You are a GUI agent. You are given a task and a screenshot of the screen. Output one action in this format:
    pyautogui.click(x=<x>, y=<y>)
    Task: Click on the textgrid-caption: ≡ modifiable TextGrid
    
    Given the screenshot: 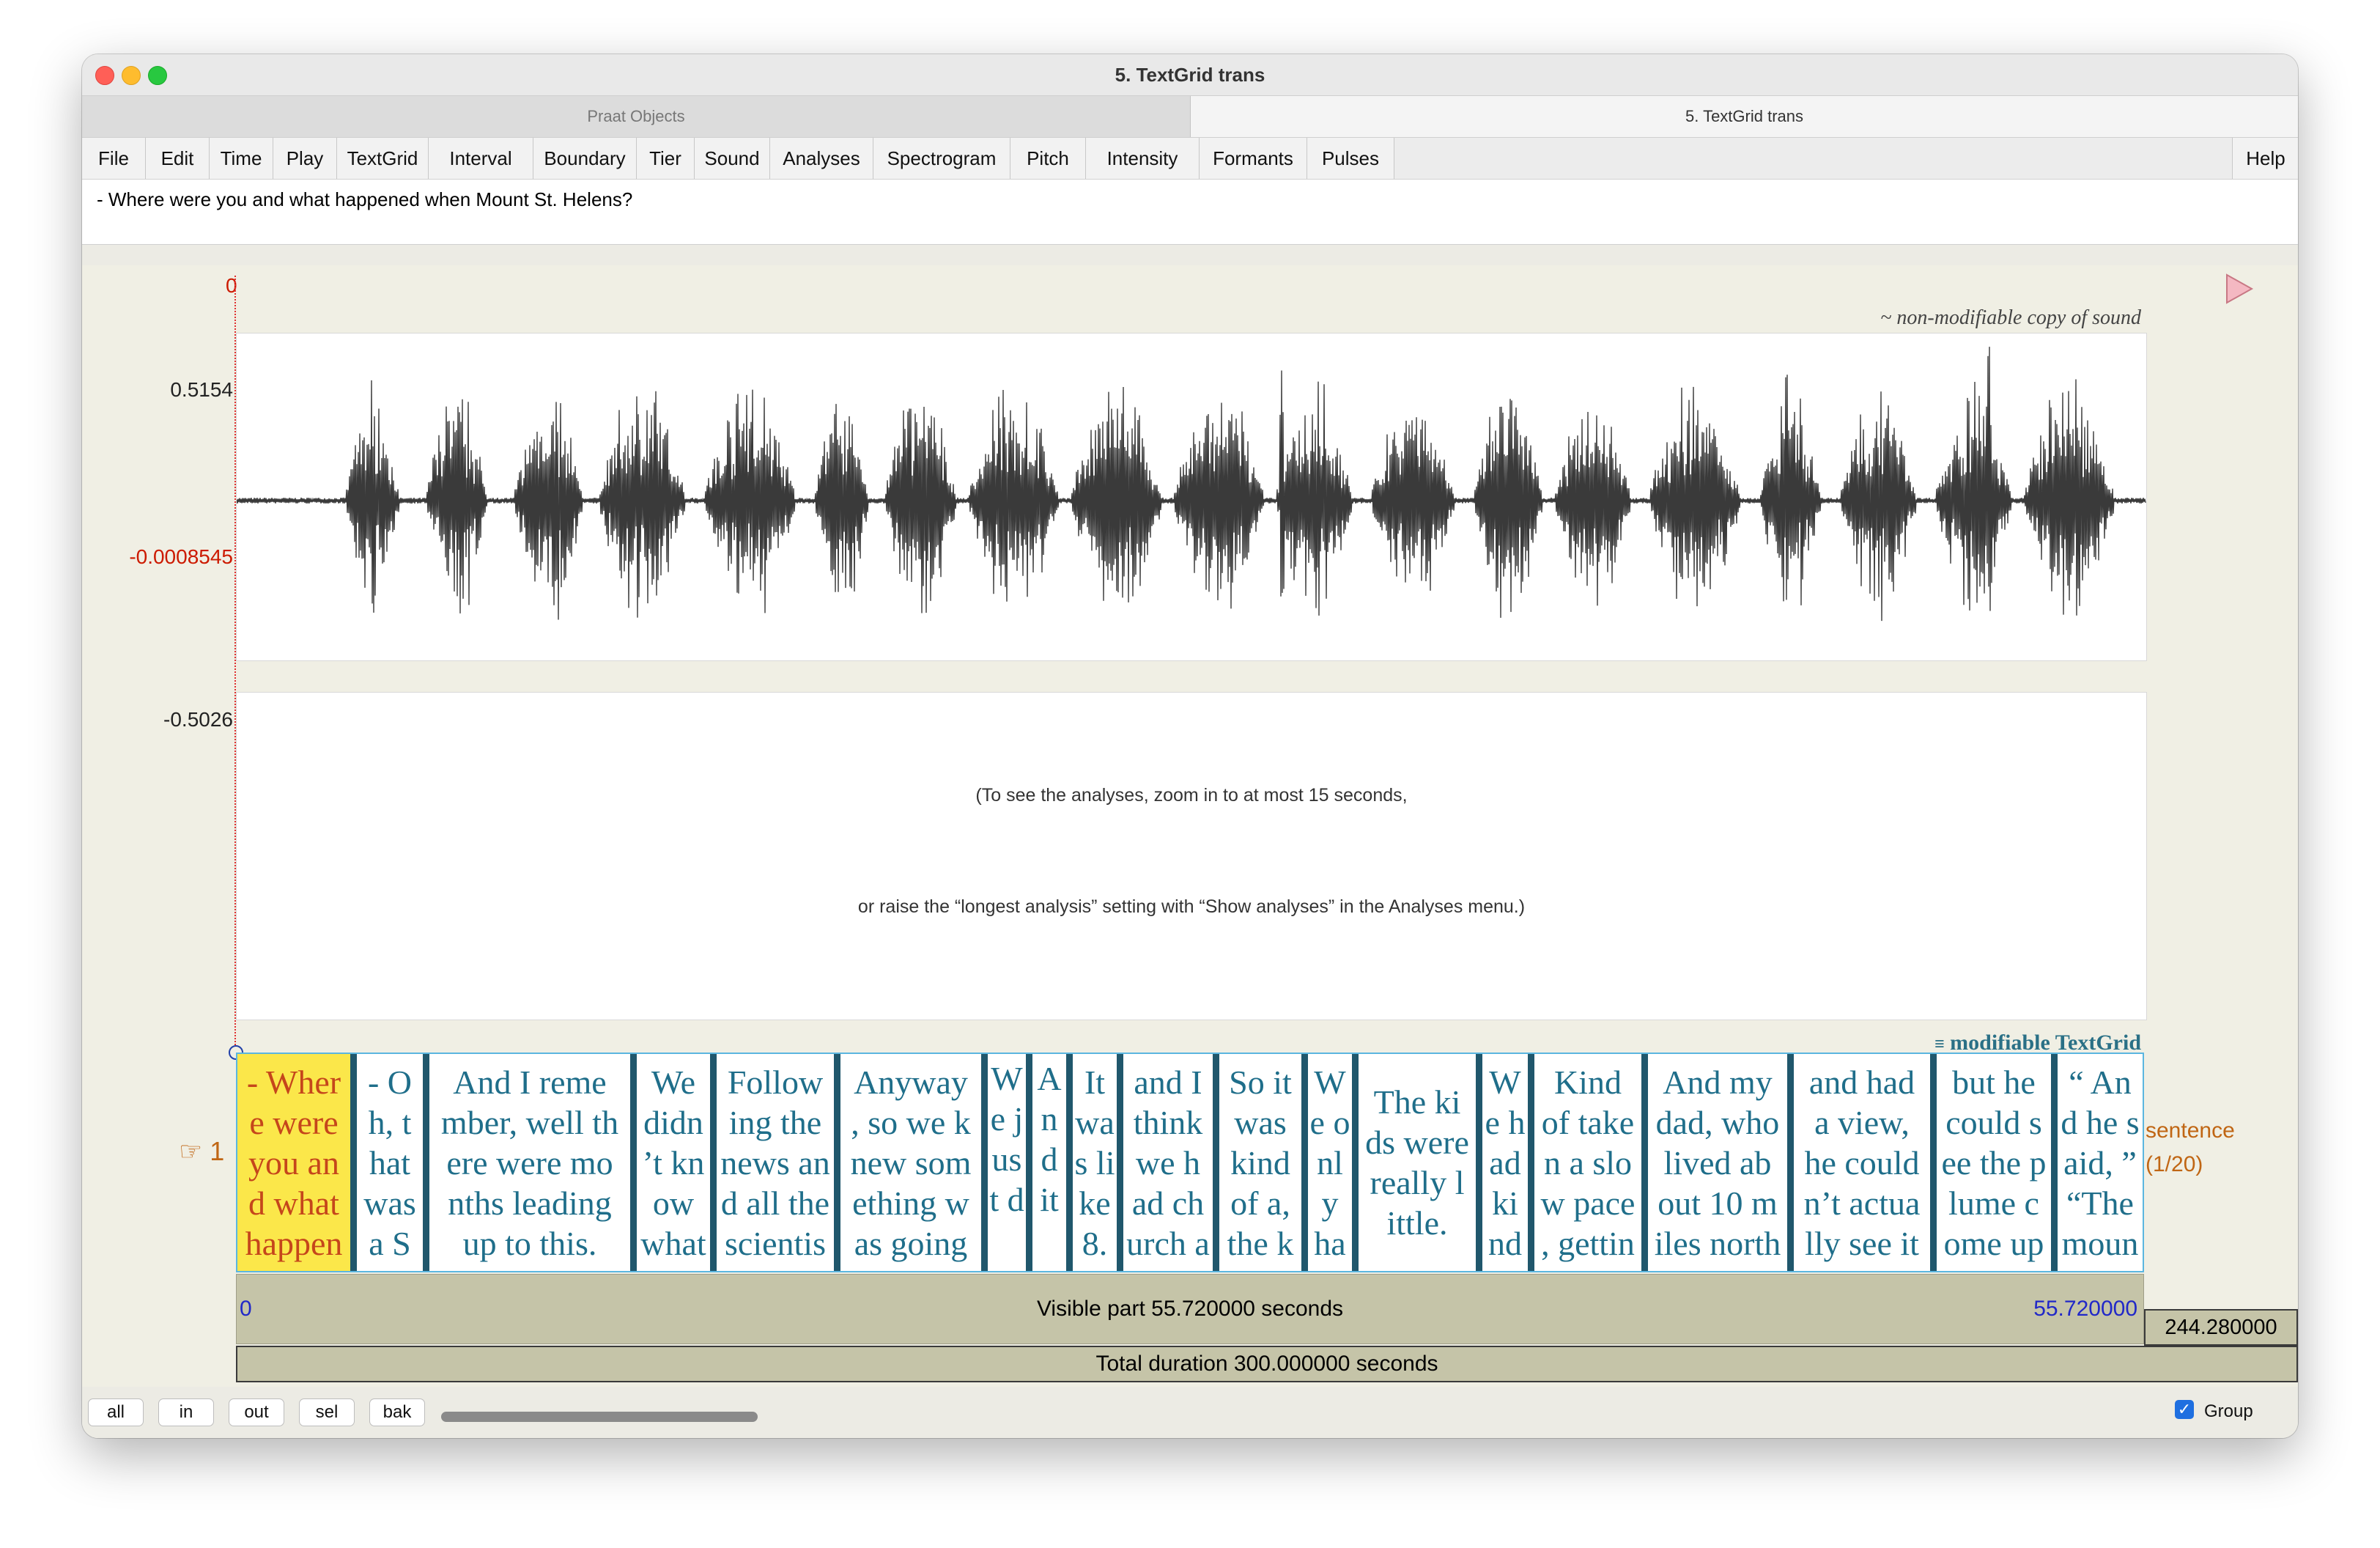 What is the action you would take?
    pyautogui.click(x=2037, y=1043)
    